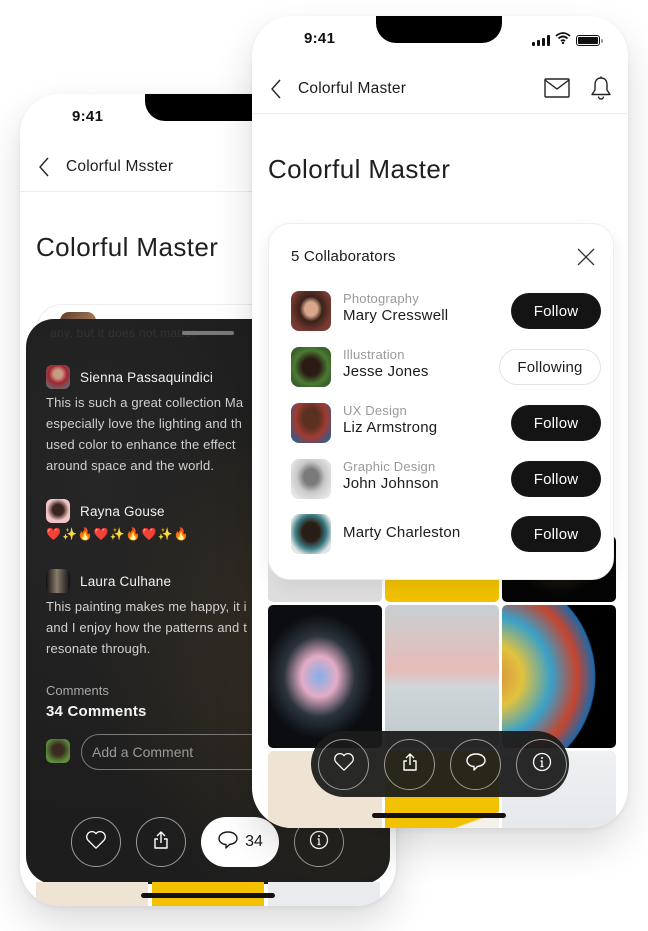  I want to click on comments-button, so click(475, 764).